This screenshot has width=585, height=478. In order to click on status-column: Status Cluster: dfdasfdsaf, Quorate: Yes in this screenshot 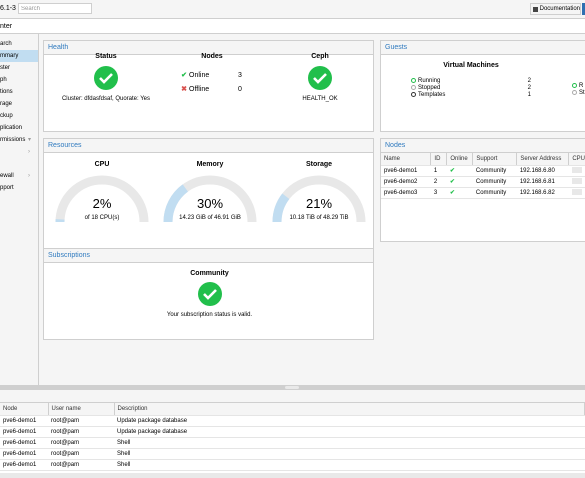, I will do `click(106, 77)`.